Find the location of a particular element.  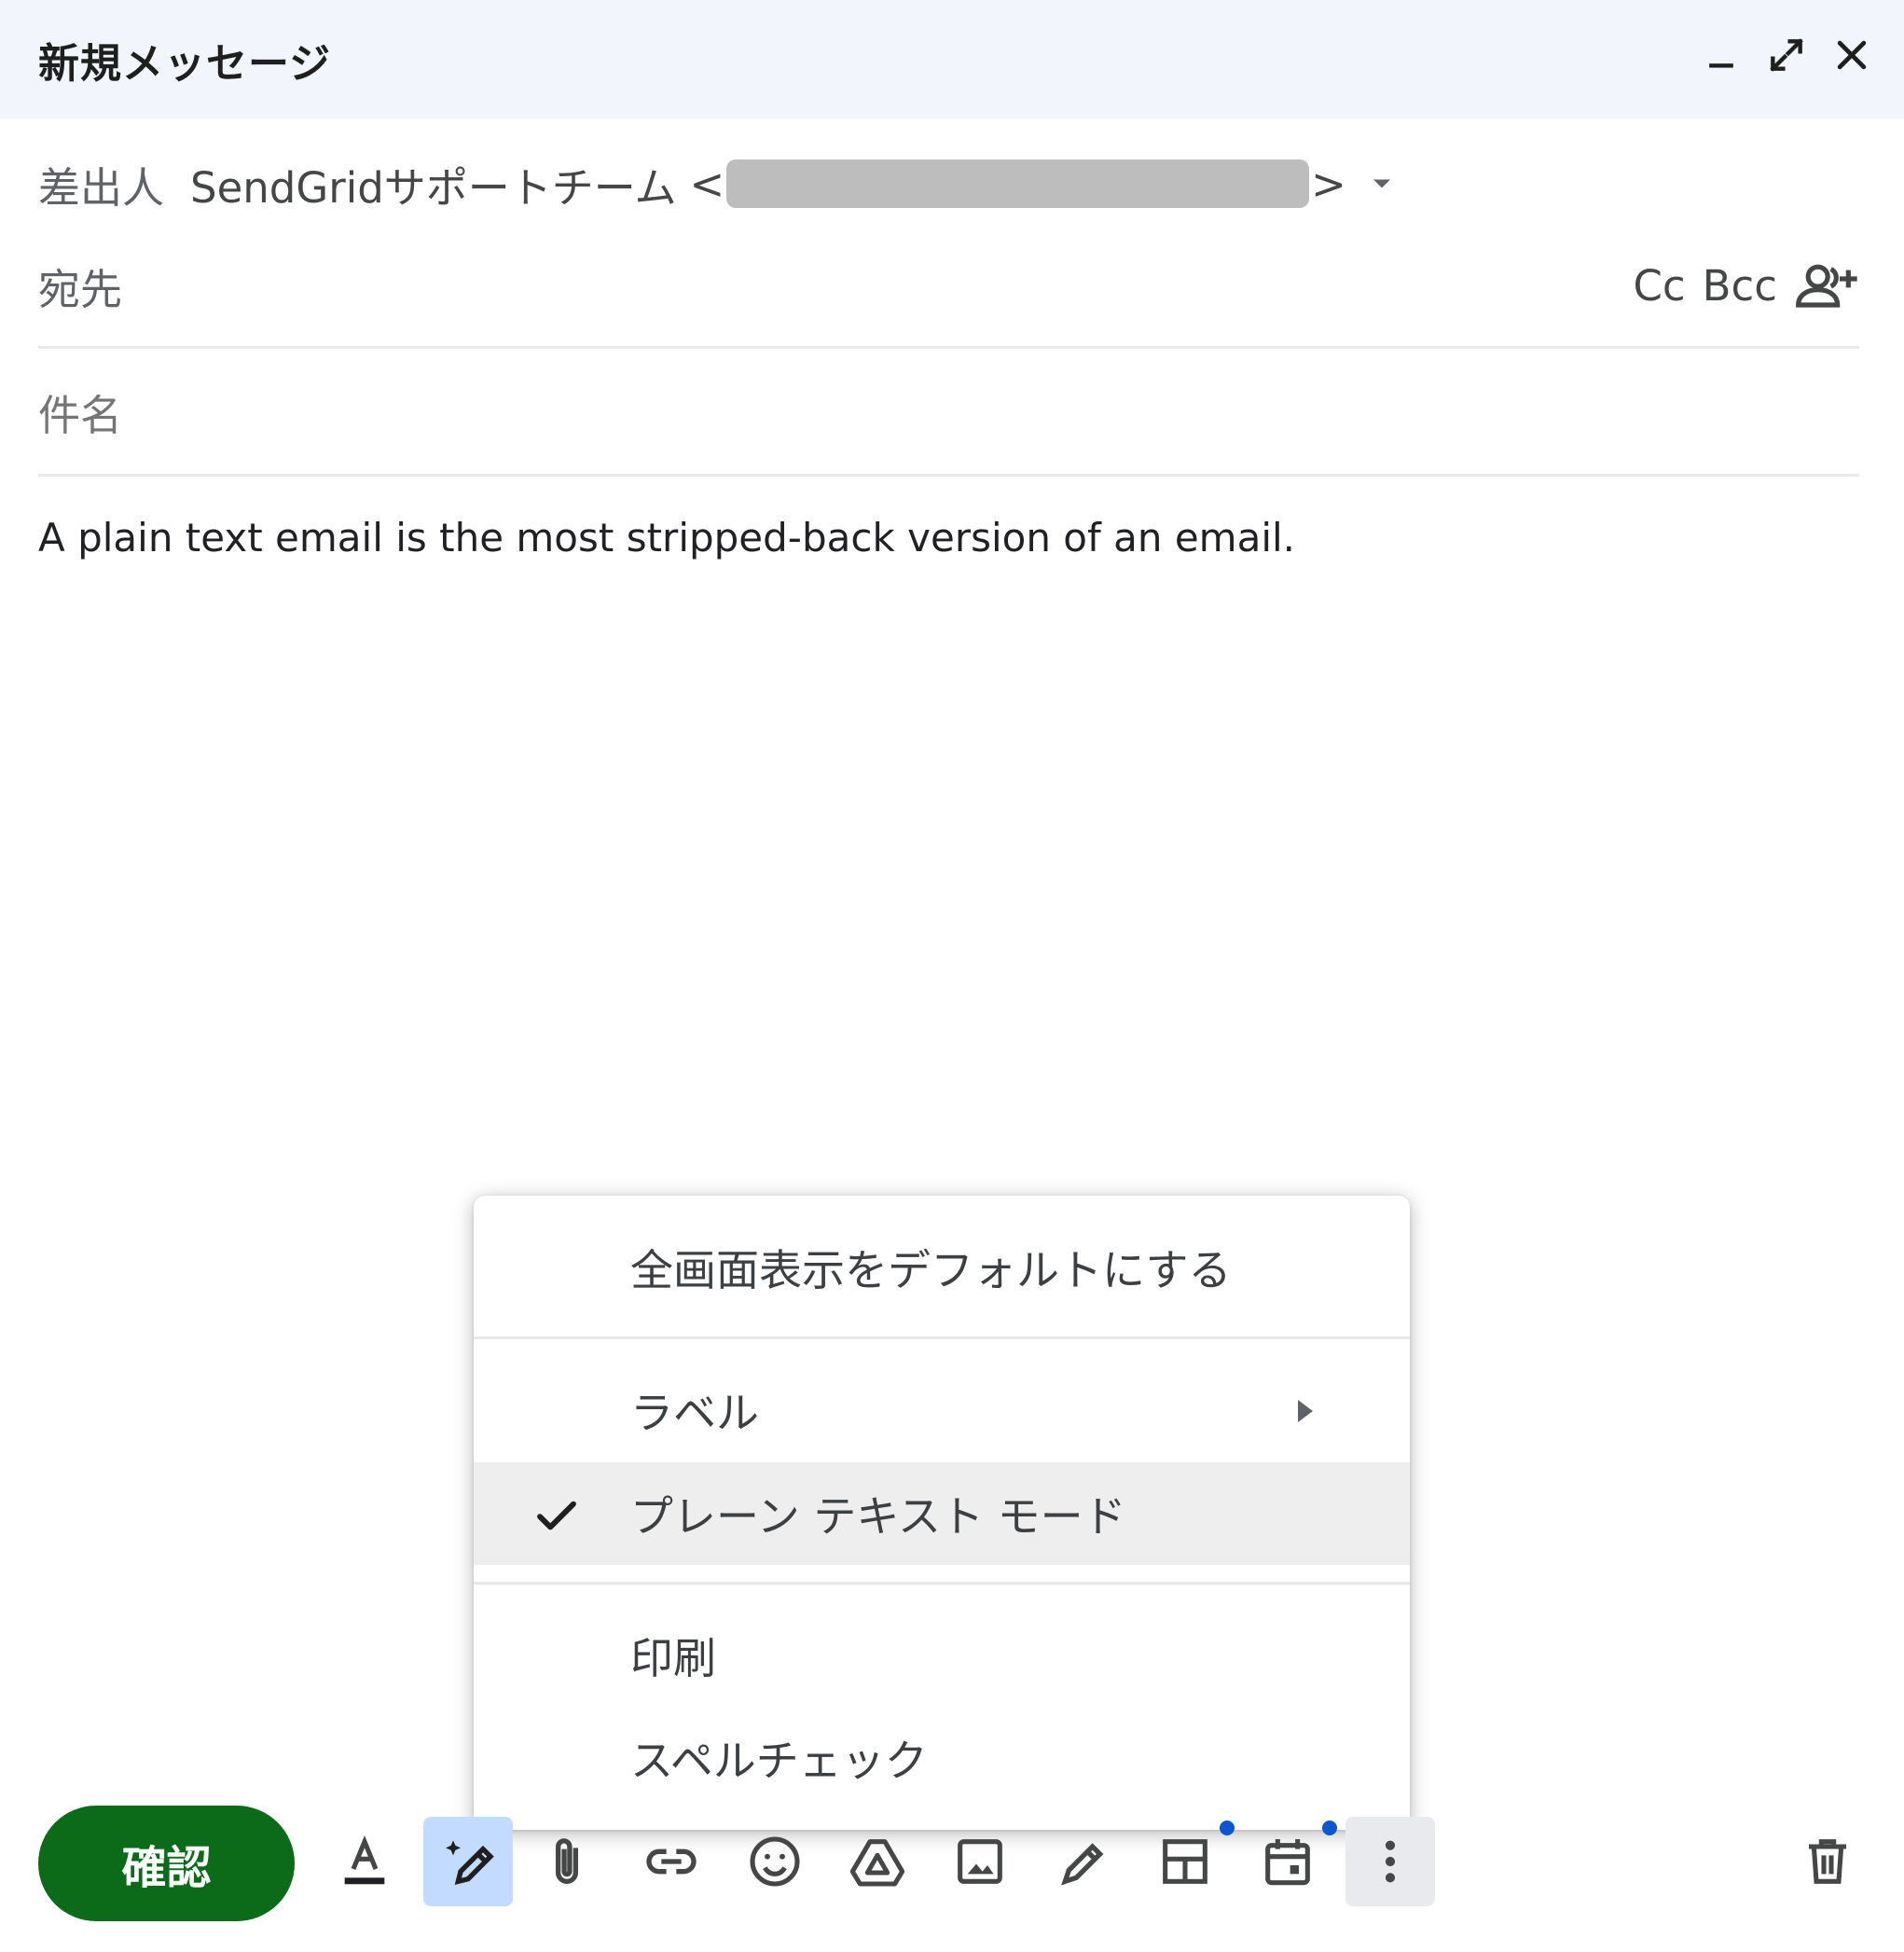

check-icon is located at coordinates (556, 1515).